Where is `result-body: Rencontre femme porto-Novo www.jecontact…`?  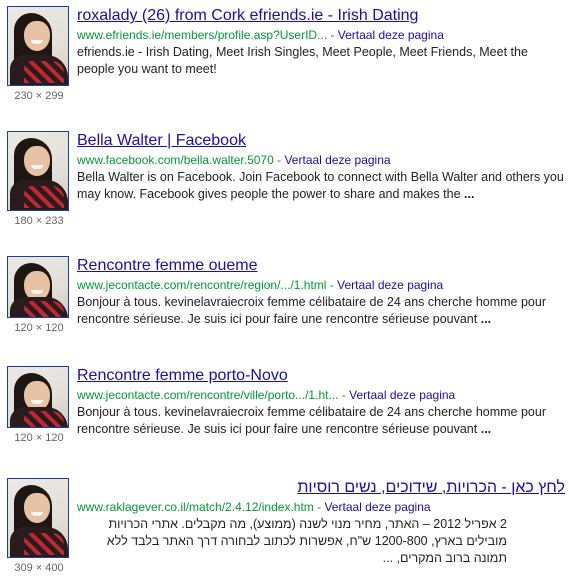 result-body: Rencontre femme porto-Novo www.jecontact… is located at coordinates (321, 402).